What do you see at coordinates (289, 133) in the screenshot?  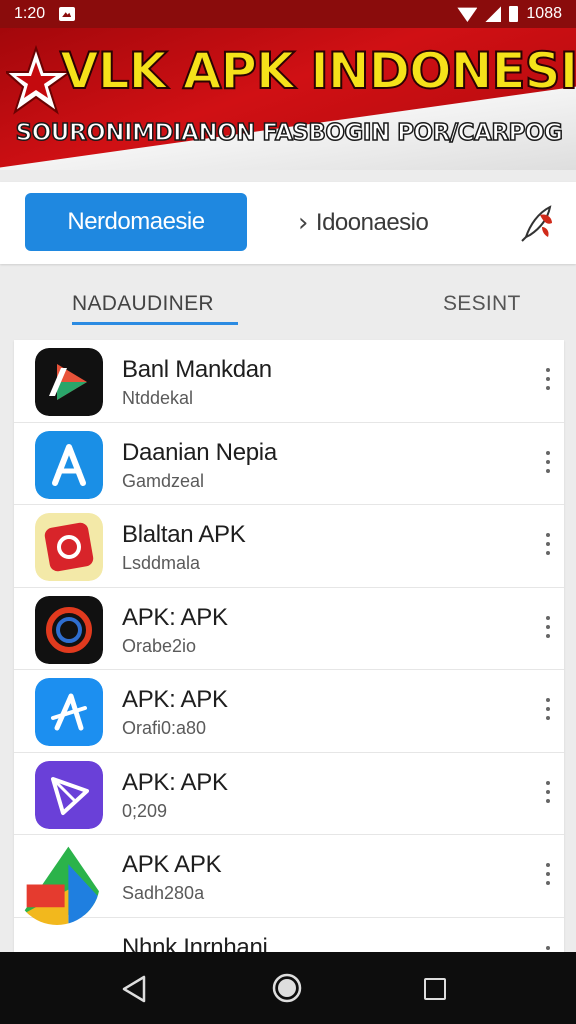 I see `banner-subtitle: SOURONIMDIANON FASBOGIN POR/CARPOG` at bounding box center [289, 133].